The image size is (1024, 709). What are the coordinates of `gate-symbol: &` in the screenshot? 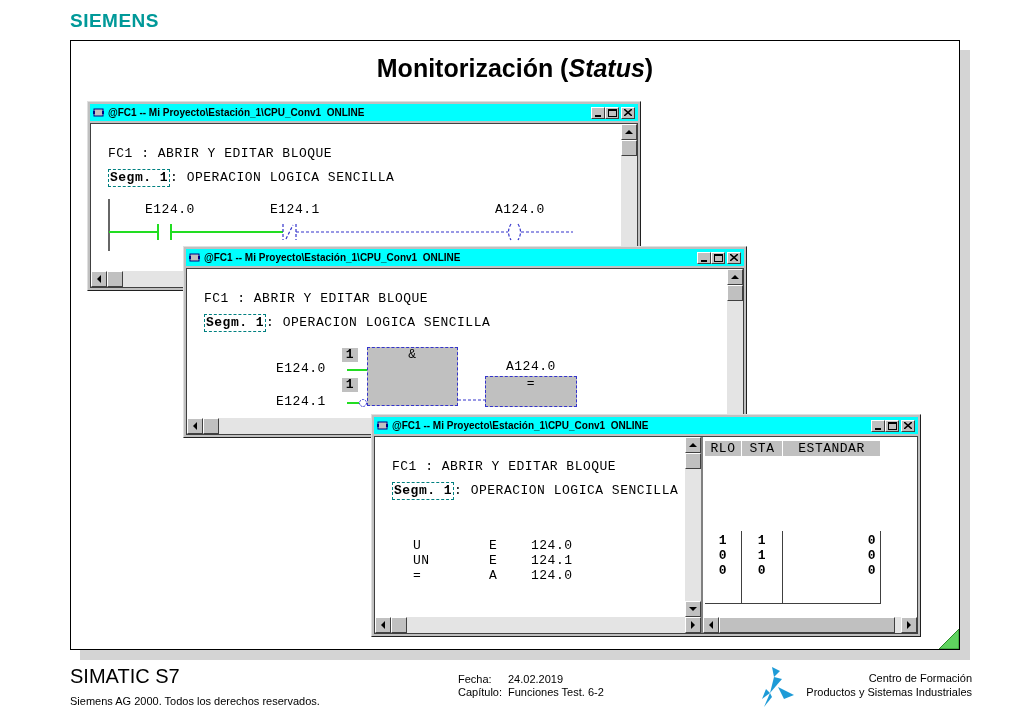 It's located at (412, 356).